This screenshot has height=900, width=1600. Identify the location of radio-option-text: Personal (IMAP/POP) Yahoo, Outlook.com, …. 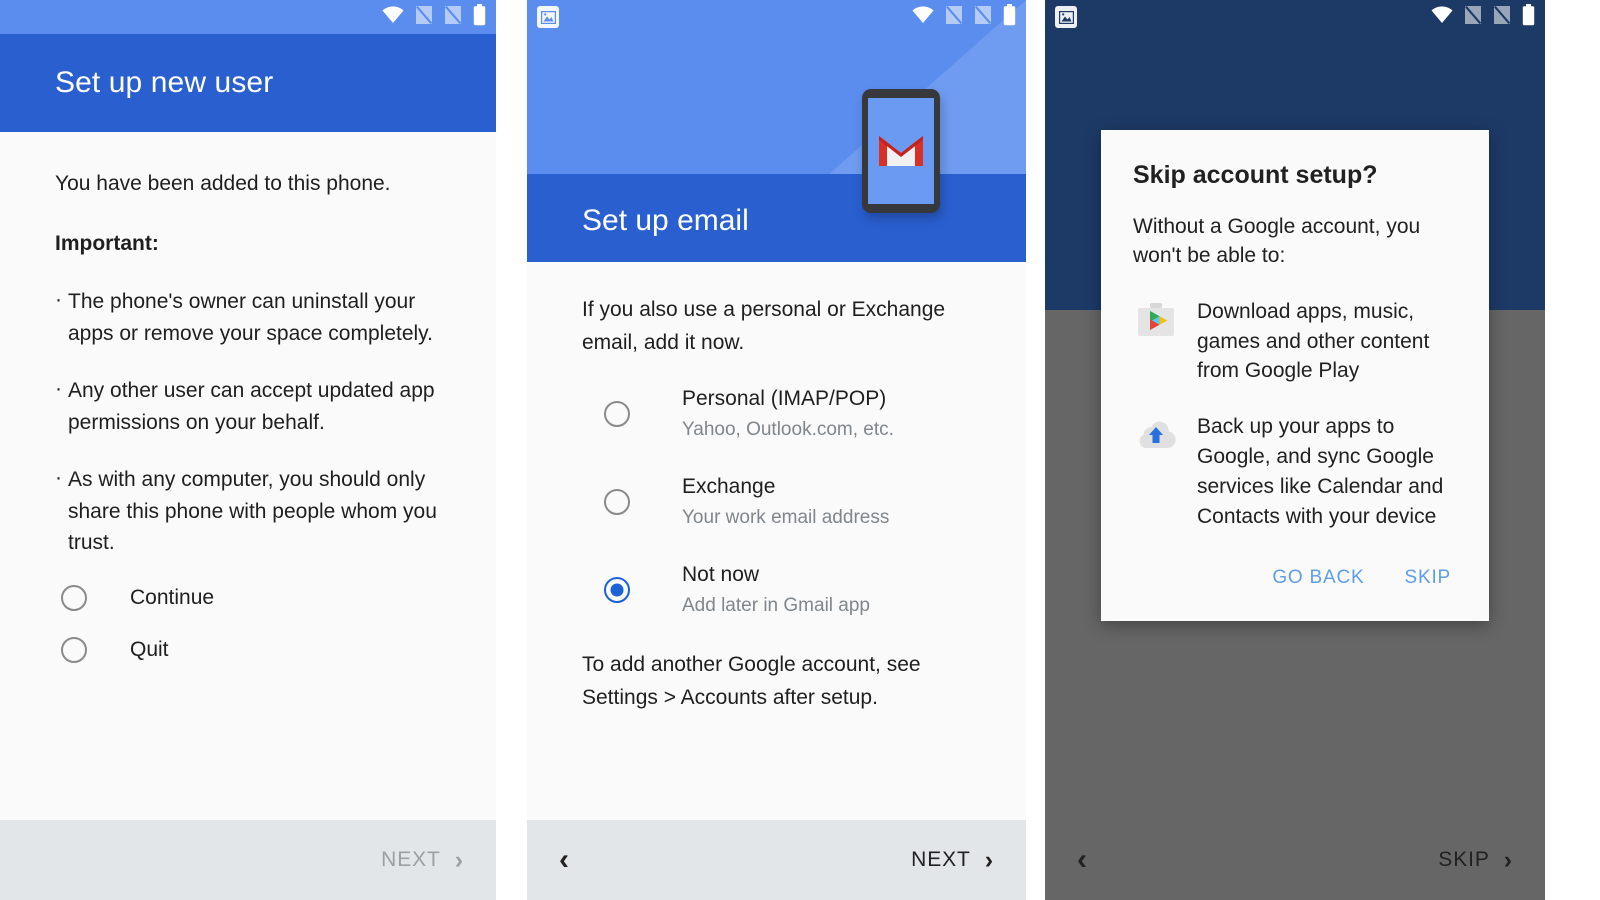
(788, 414).